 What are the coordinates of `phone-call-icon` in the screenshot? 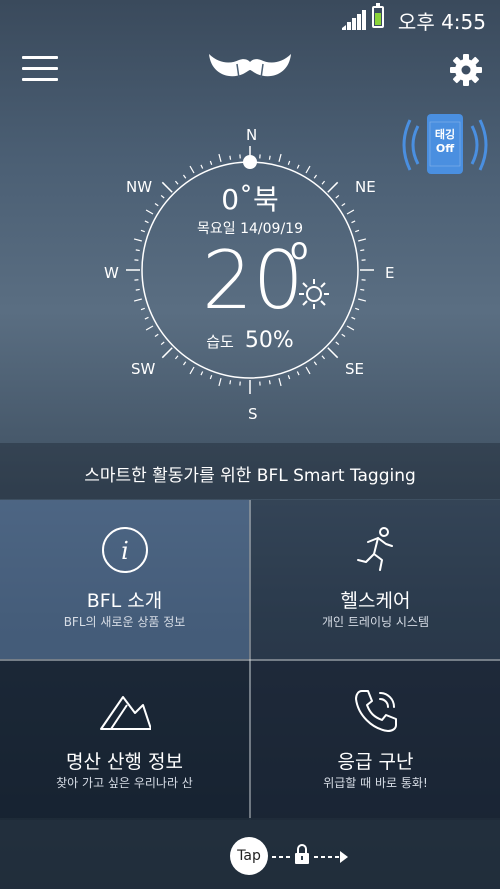 It's located at (376, 711).